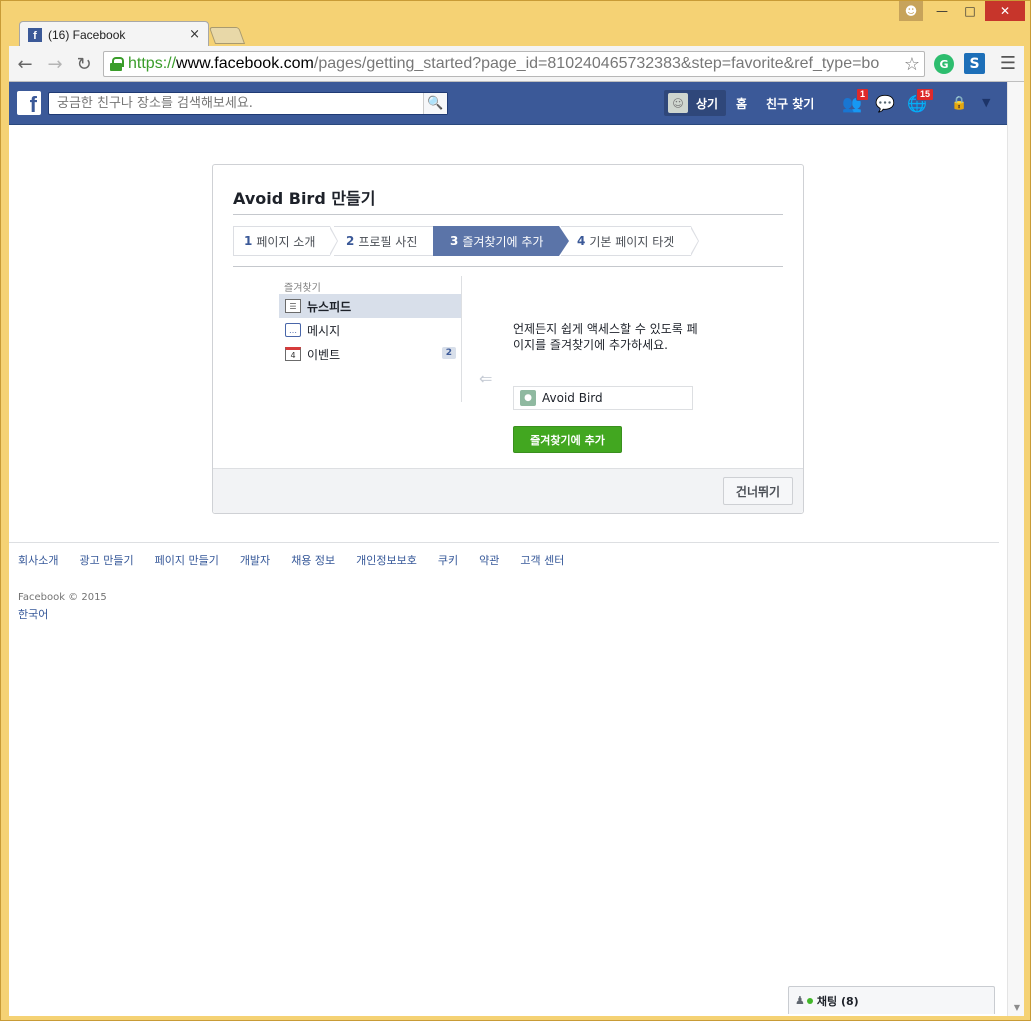 The image size is (1031, 1021). I want to click on extension-grammarly-icon: G, so click(944, 64).